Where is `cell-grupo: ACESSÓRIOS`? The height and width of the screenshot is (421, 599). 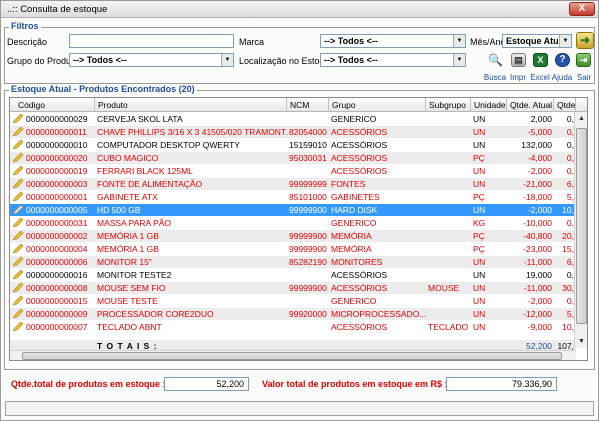 cell-grupo: ACESSÓRIOS is located at coordinates (359, 132).